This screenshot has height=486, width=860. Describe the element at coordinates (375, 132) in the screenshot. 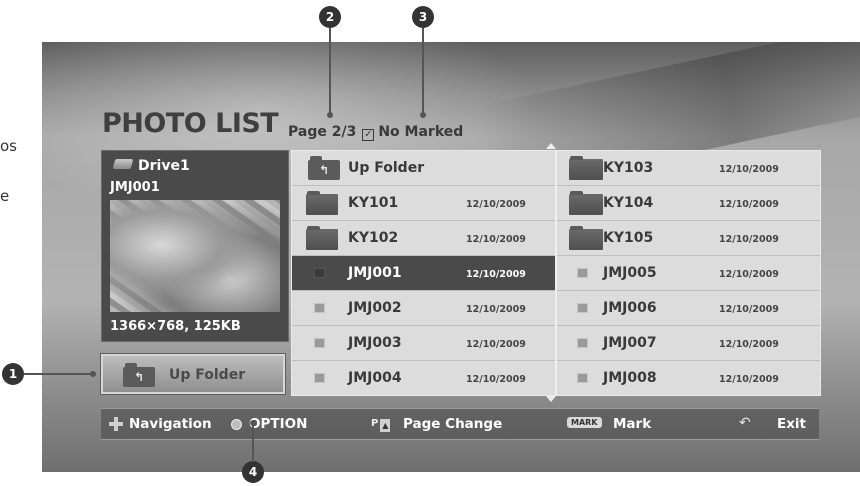

I see `page-indicator: Page 2/3 ✓ No Marked` at that location.